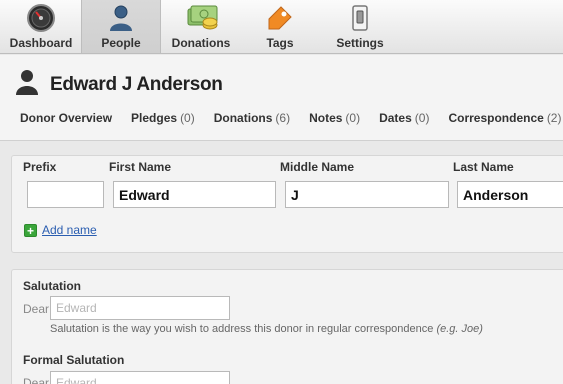 The height and width of the screenshot is (384, 563). Describe the element at coordinates (280, 18) in the screenshot. I see `tag-icon` at that location.